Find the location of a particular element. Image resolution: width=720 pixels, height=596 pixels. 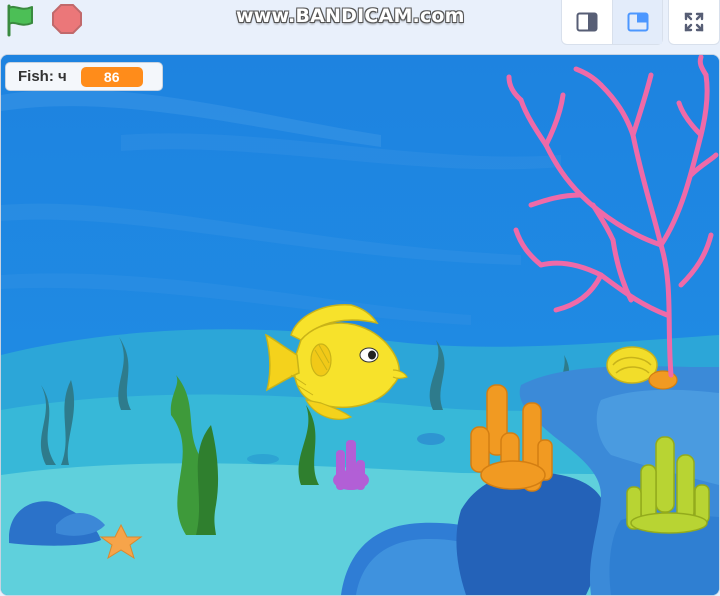

fish-variable-monitor: Fish: ч 86 is located at coordinates (84, 76).